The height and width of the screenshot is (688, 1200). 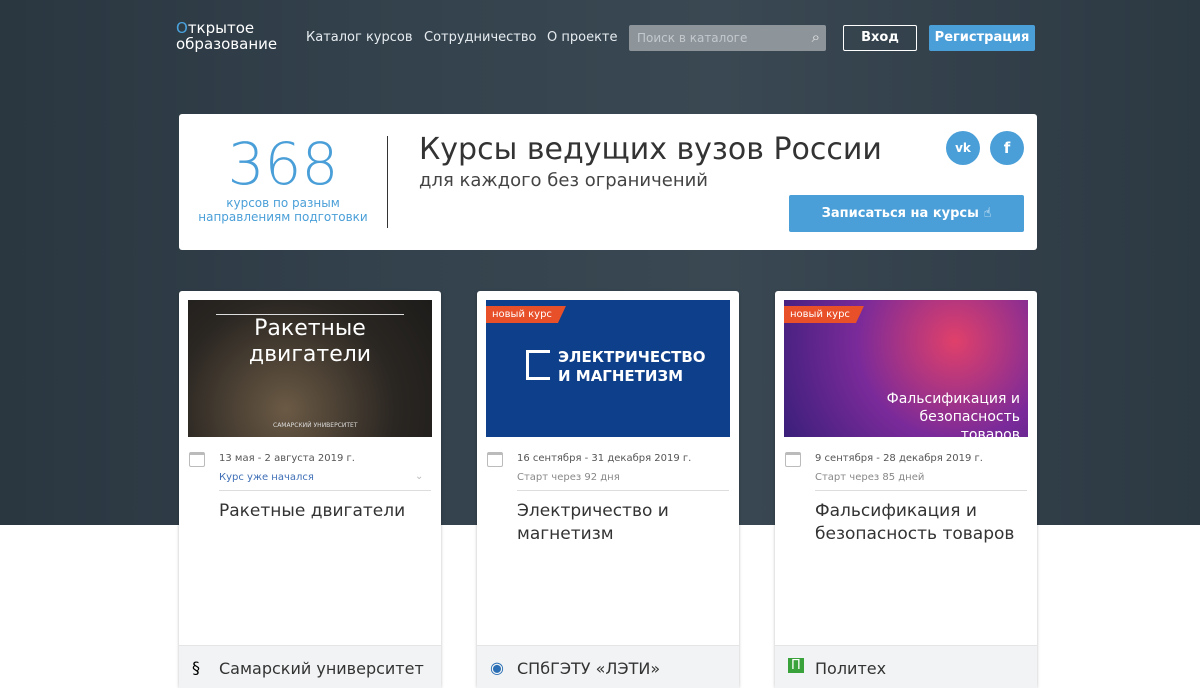 I want to click on course-count: 368, so click(x=283, y=164).